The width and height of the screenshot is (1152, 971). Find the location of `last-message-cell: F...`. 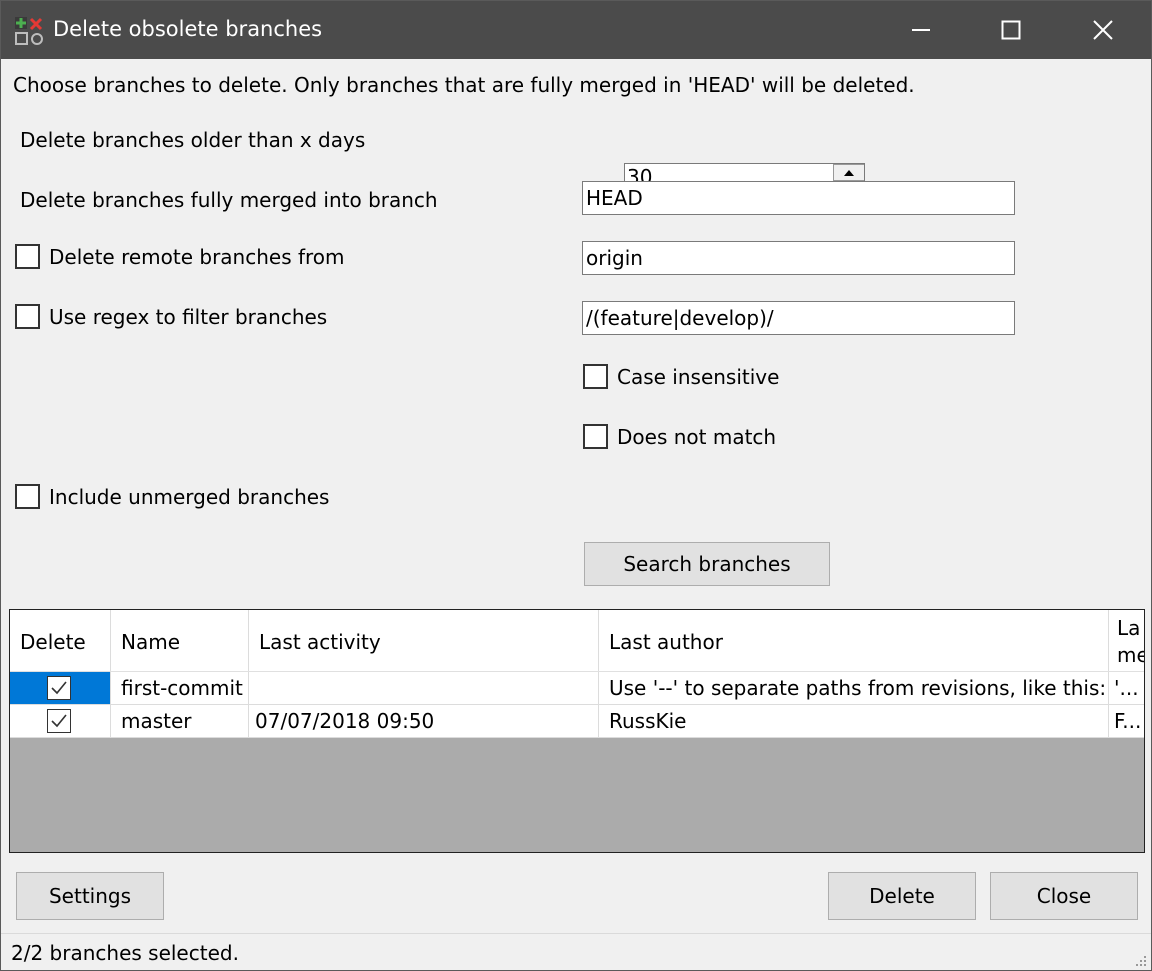

last-message-cell: F... is located at coordinates (1126, 721).